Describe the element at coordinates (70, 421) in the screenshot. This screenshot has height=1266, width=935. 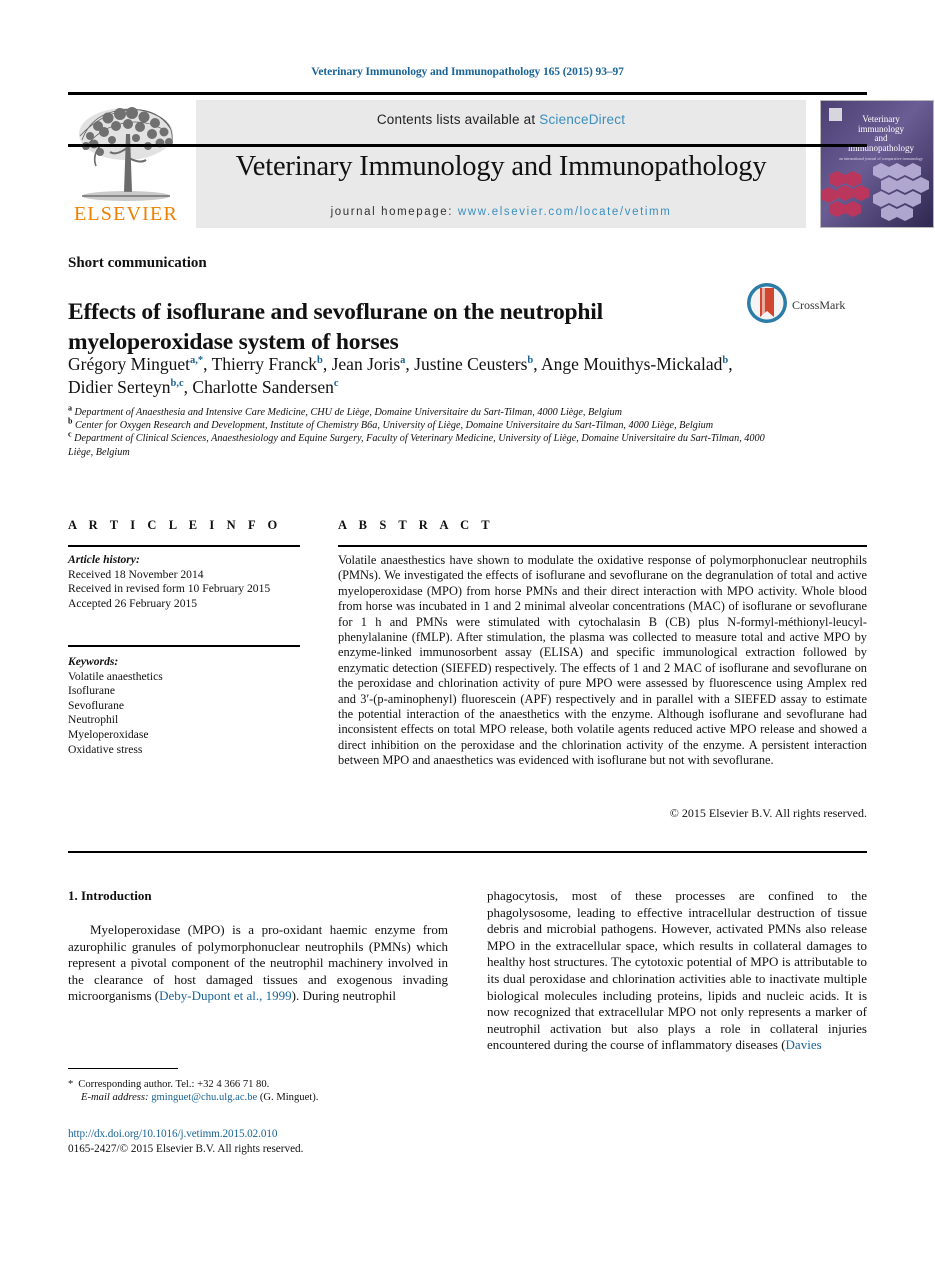
I see `affiliation-marker: b` at that location.